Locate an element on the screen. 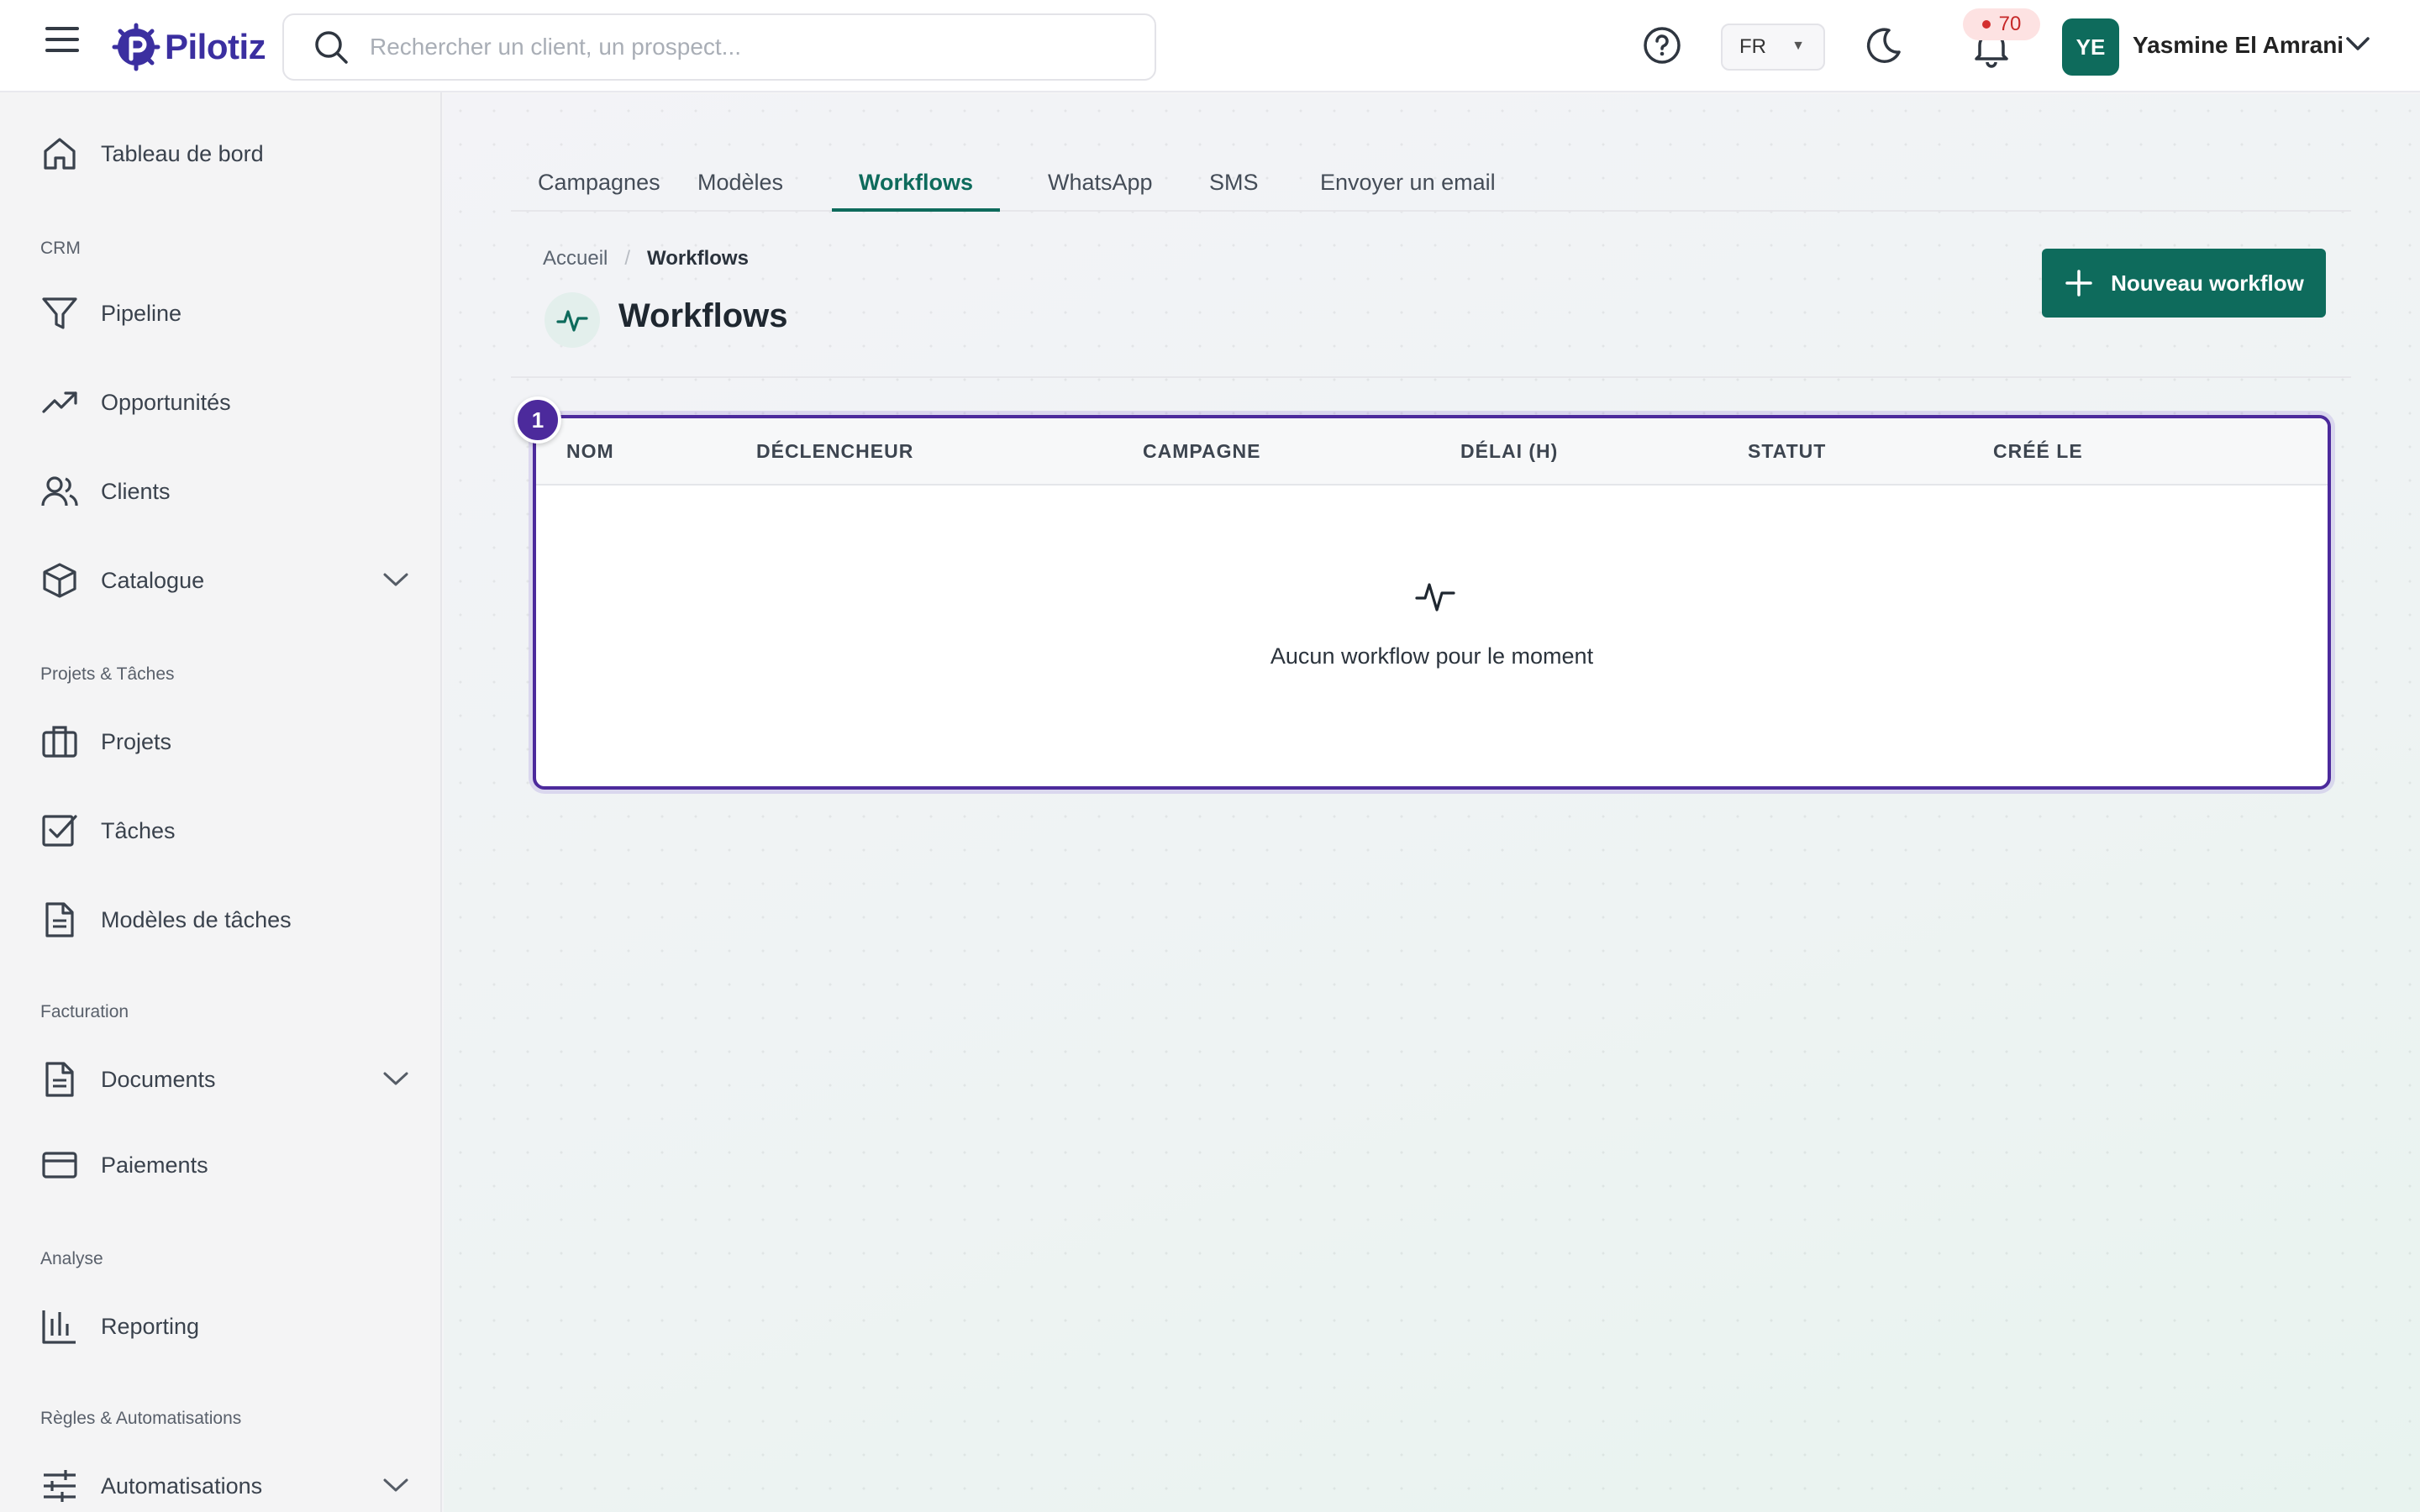  sidebar-item-label: Tableau de bord is located at coordinates (182, 153).